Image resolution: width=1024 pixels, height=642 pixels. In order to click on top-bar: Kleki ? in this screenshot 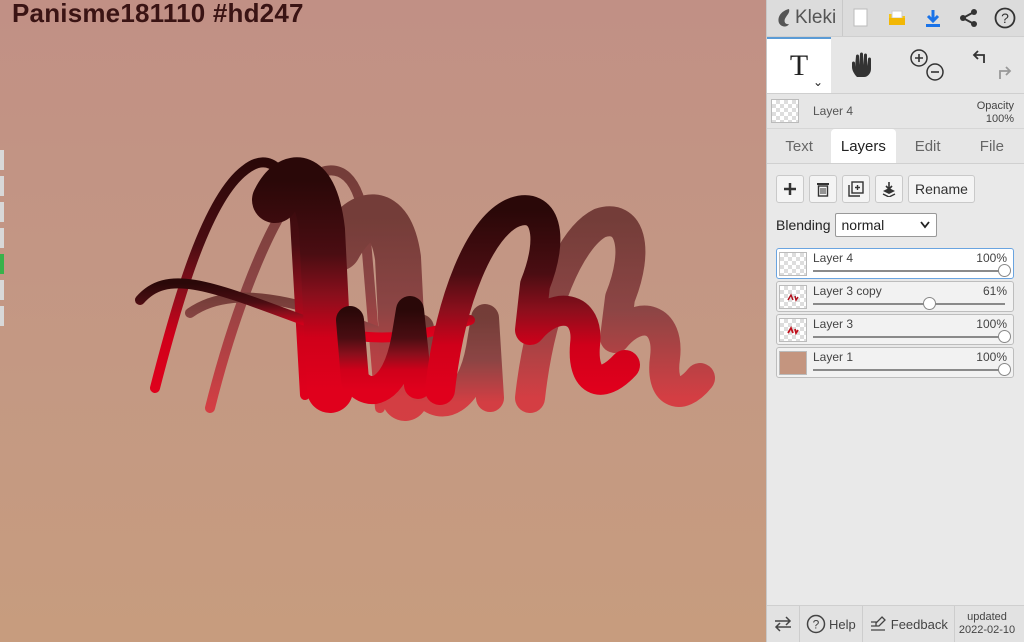, I will do `click(895, 18)`.